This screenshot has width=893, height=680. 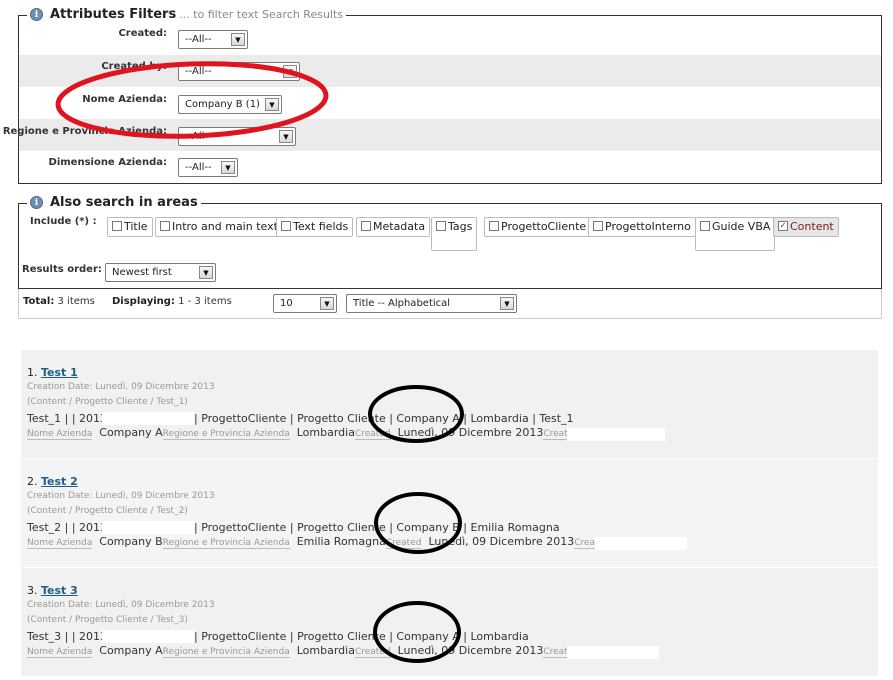 I want to click on displaying-label: Displaying:, so click(x=143, y=301).